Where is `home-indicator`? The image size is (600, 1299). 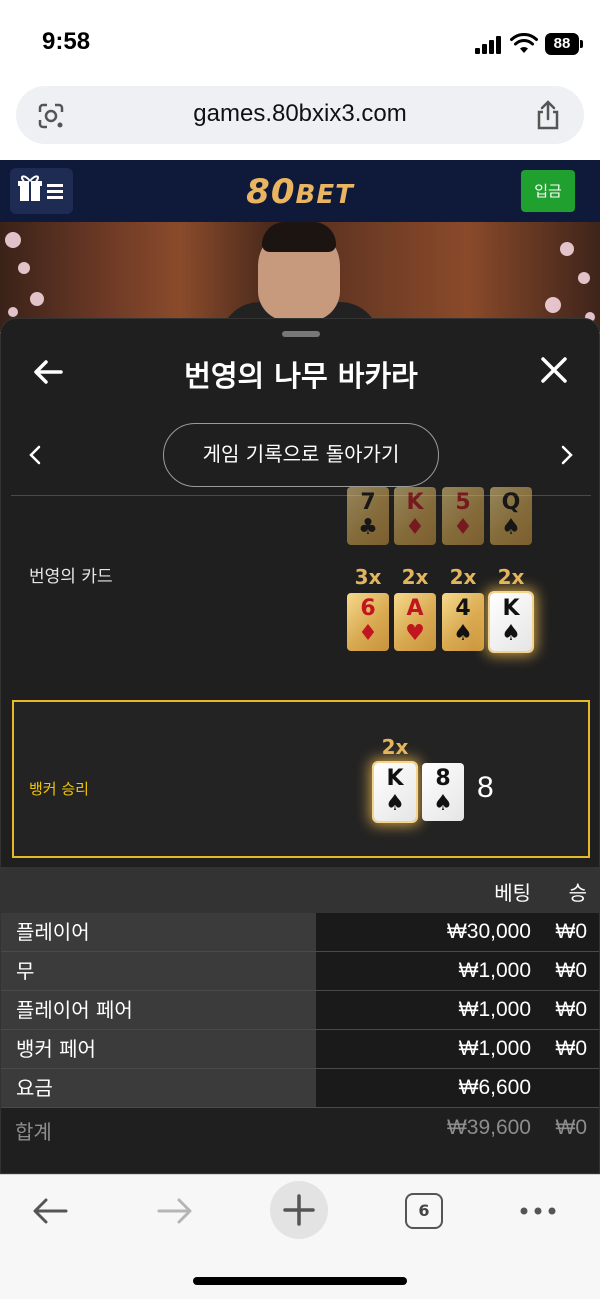
home-indicator is located at coordinates (300, 1281).